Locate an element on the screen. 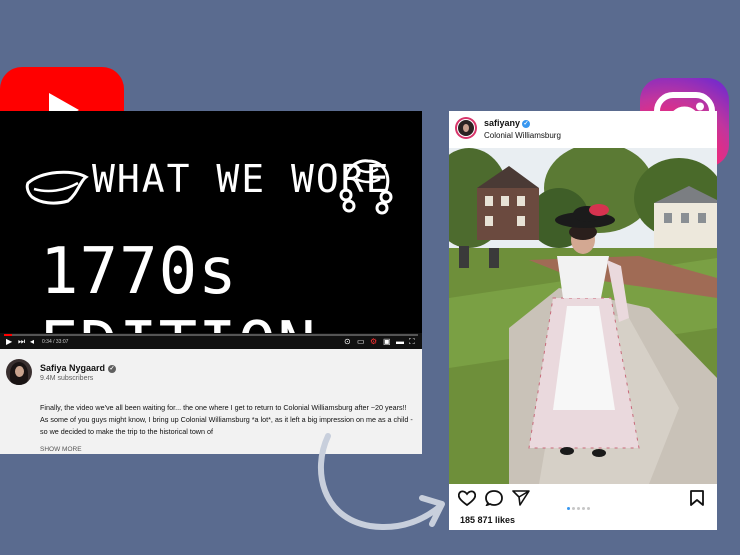 The width and height of the screenshot is (740, 555). player-controls-bar: ▶ ⏭ ◂ 0:34 / 33:07 ⊙ ▭ ⚙ ▣ ▬ ⛶ is located at coordinates (211, 341).